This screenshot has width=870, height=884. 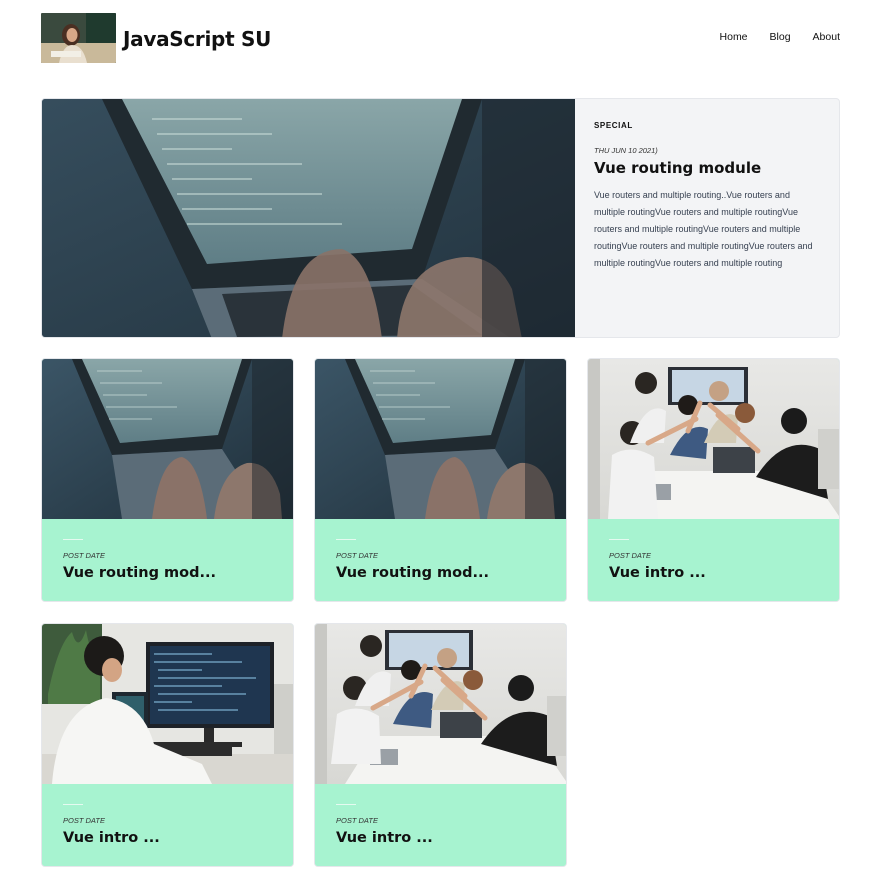 I want to click on site-title: JavaScript SU, so click(x=197, y=39).